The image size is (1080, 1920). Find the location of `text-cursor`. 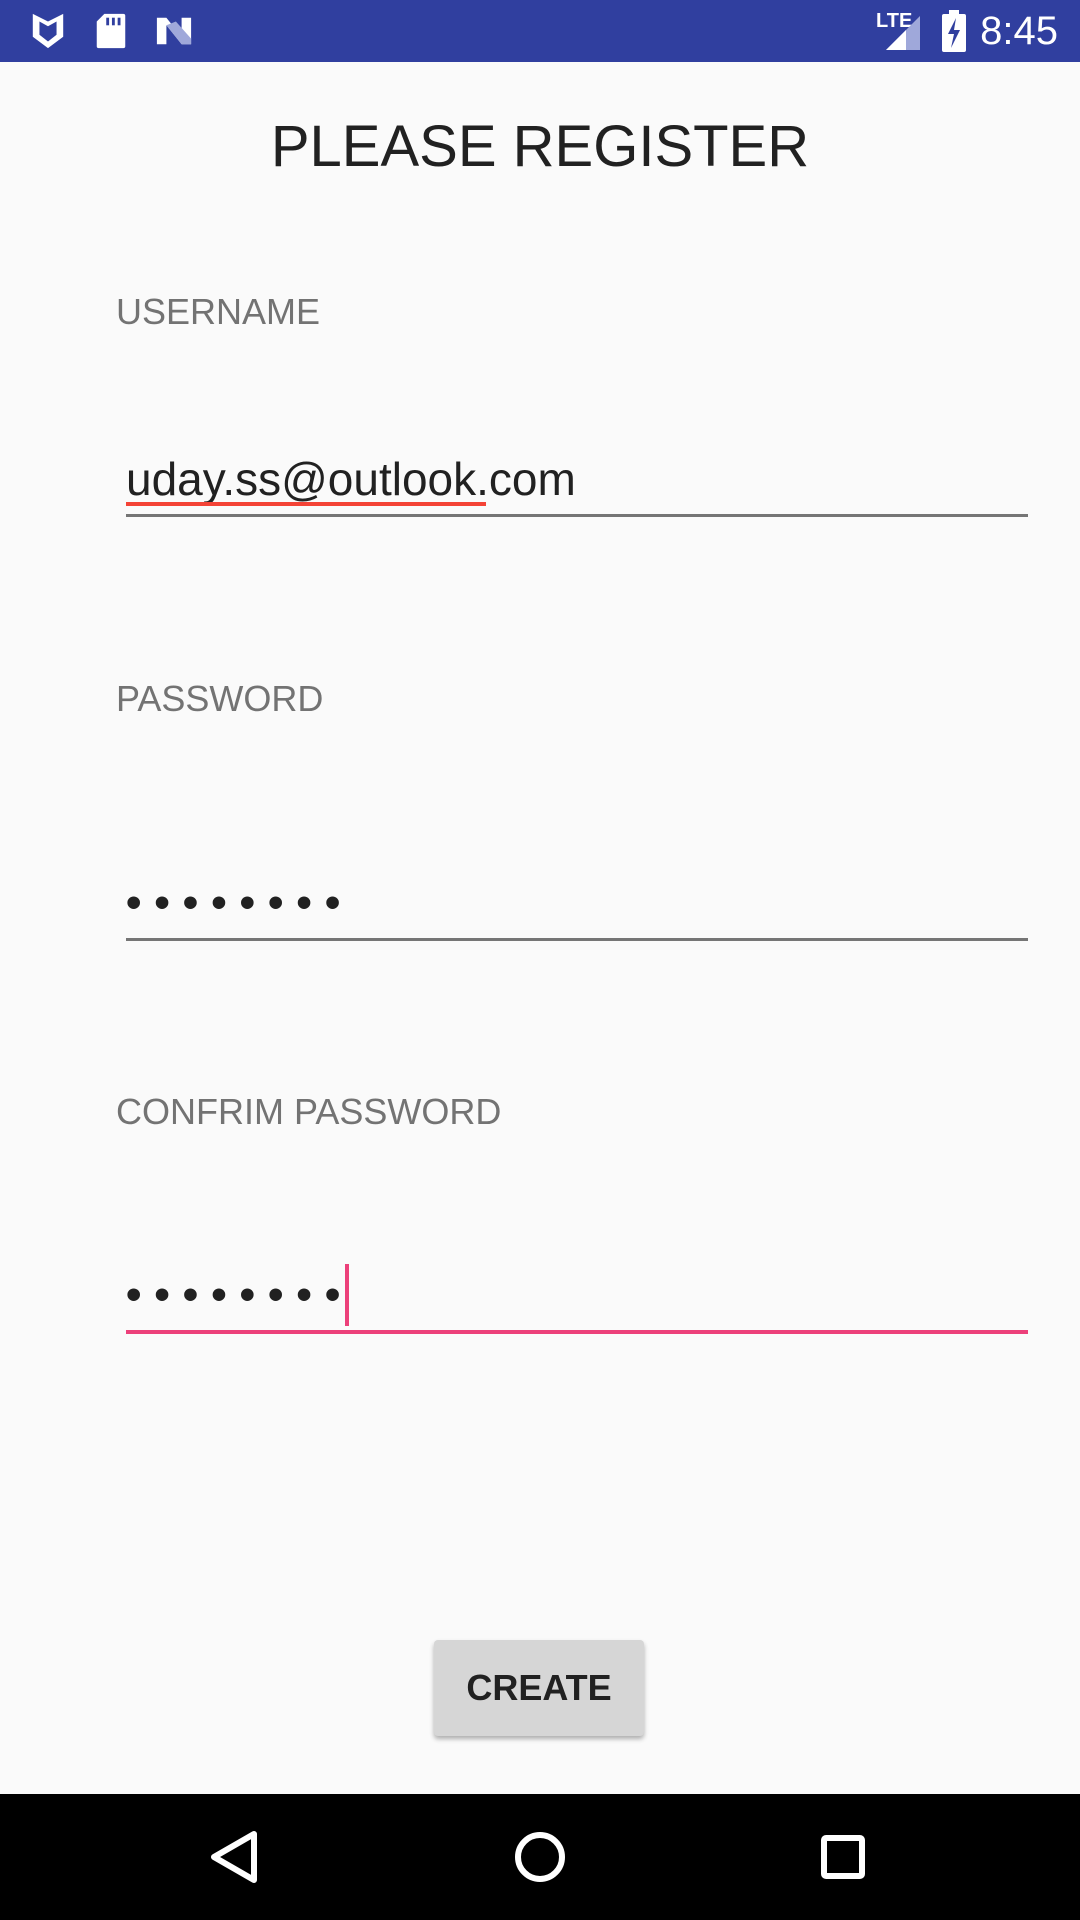

text-cursor is located at coordinates (347, 1295).